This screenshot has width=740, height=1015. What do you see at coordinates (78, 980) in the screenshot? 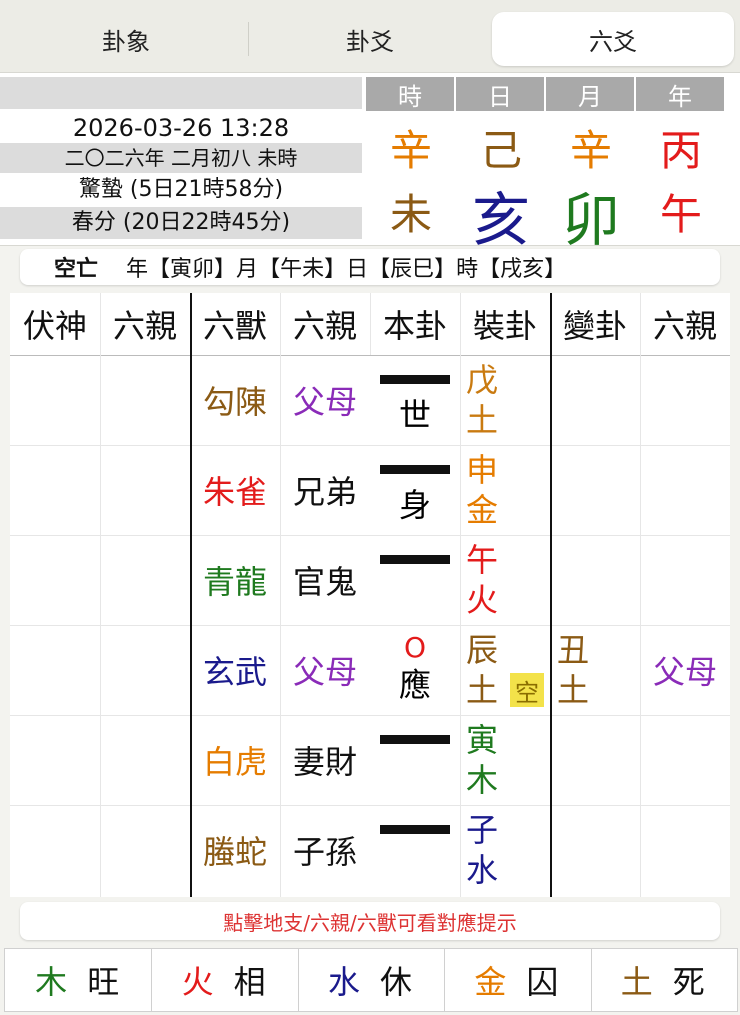
I see `wuxing-state-item: 木旺` at bounding box center [78, 980].